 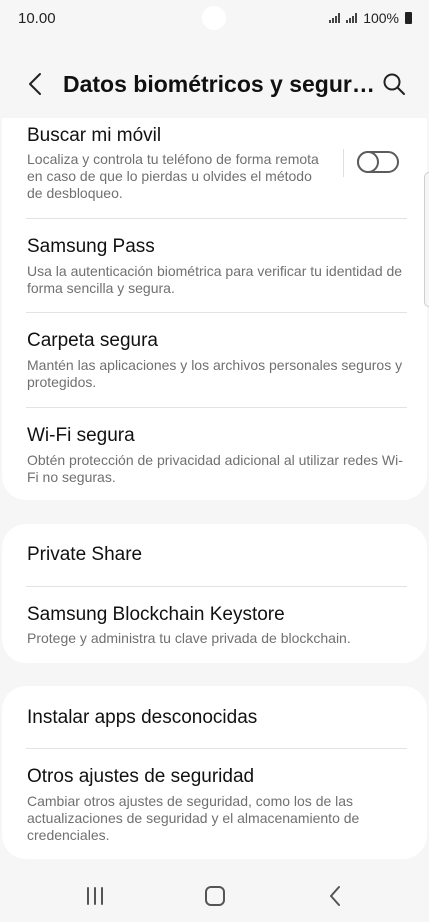 What do you see at coordinates (81, 435) in the screenshot?
I see `item-title: Wi-Fi segura` at bounding box center [81, 435].